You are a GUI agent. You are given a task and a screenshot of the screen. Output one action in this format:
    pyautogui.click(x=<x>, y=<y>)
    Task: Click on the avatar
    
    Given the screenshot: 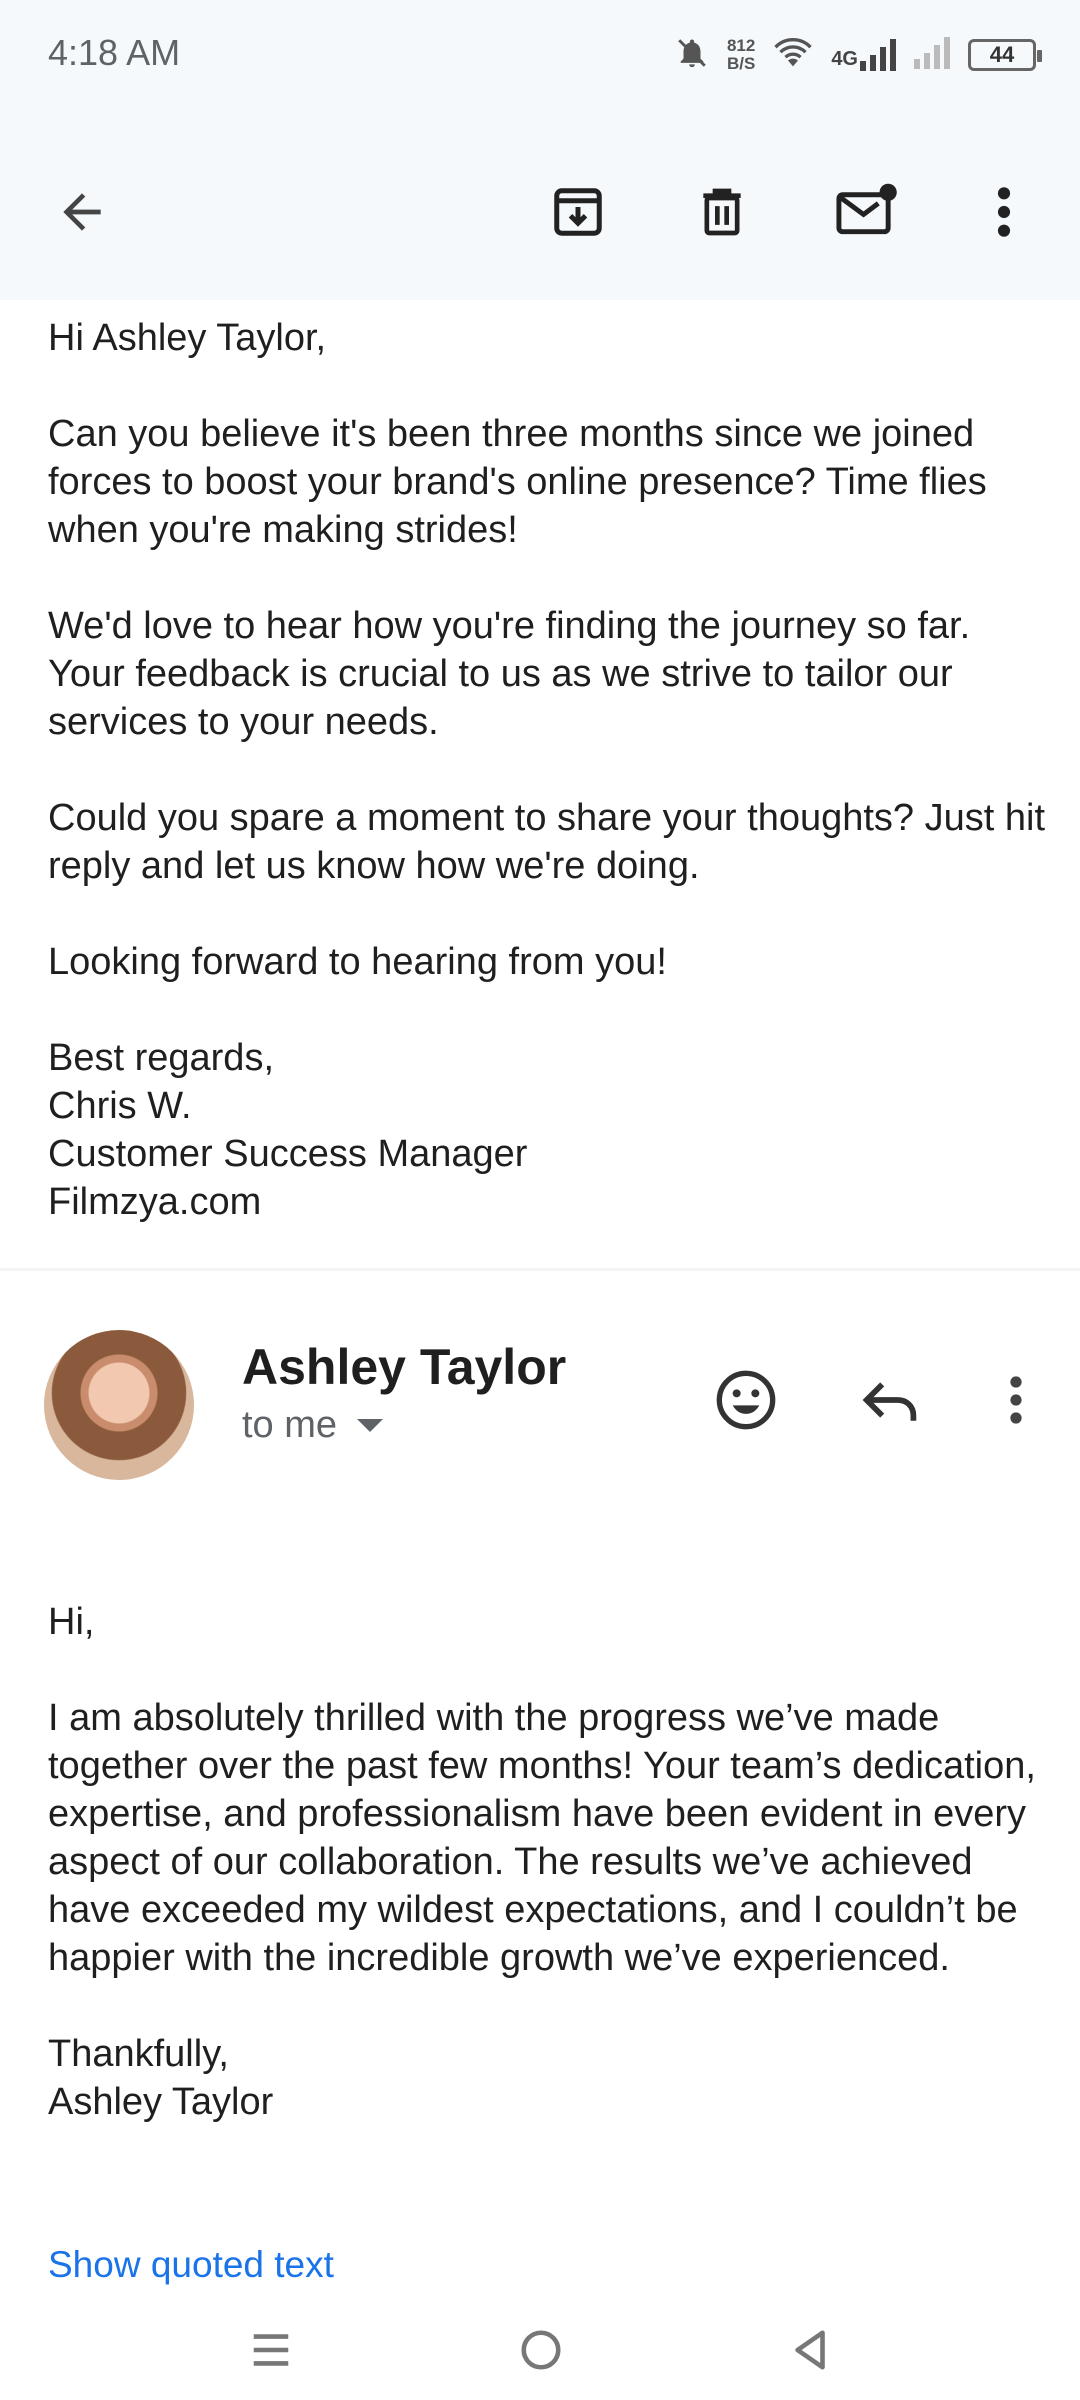 What is the action you would take?
    pyautogui.click(x=119, y=1405)
    